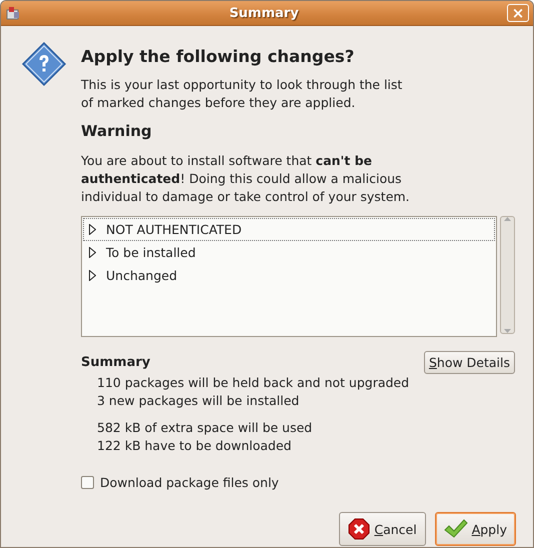  I want to click on summary-title: Summary, so click(115, 363).